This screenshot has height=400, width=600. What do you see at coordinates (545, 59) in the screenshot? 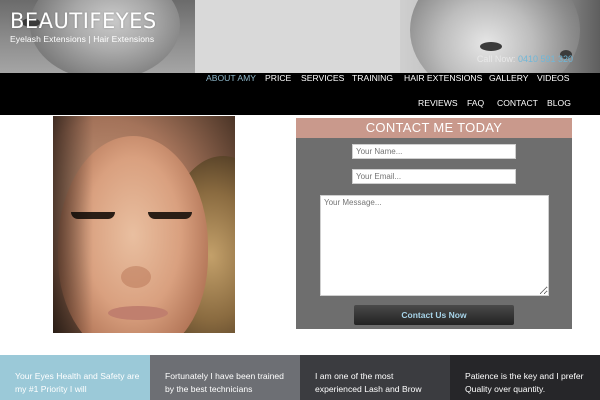
I see `phone-number: 0410 591 320` at bounding box center [545, 59].